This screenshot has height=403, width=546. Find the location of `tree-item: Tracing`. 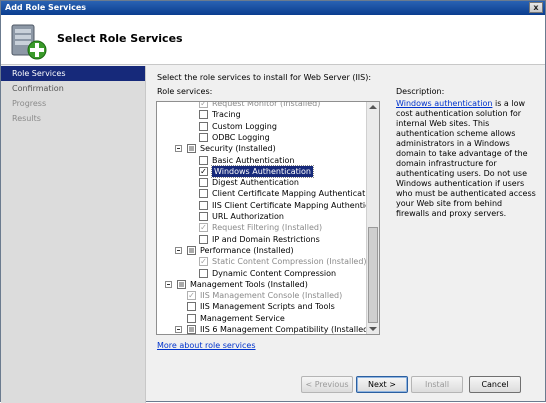

tree-item: Tracing is located at coordinates (262, 114).